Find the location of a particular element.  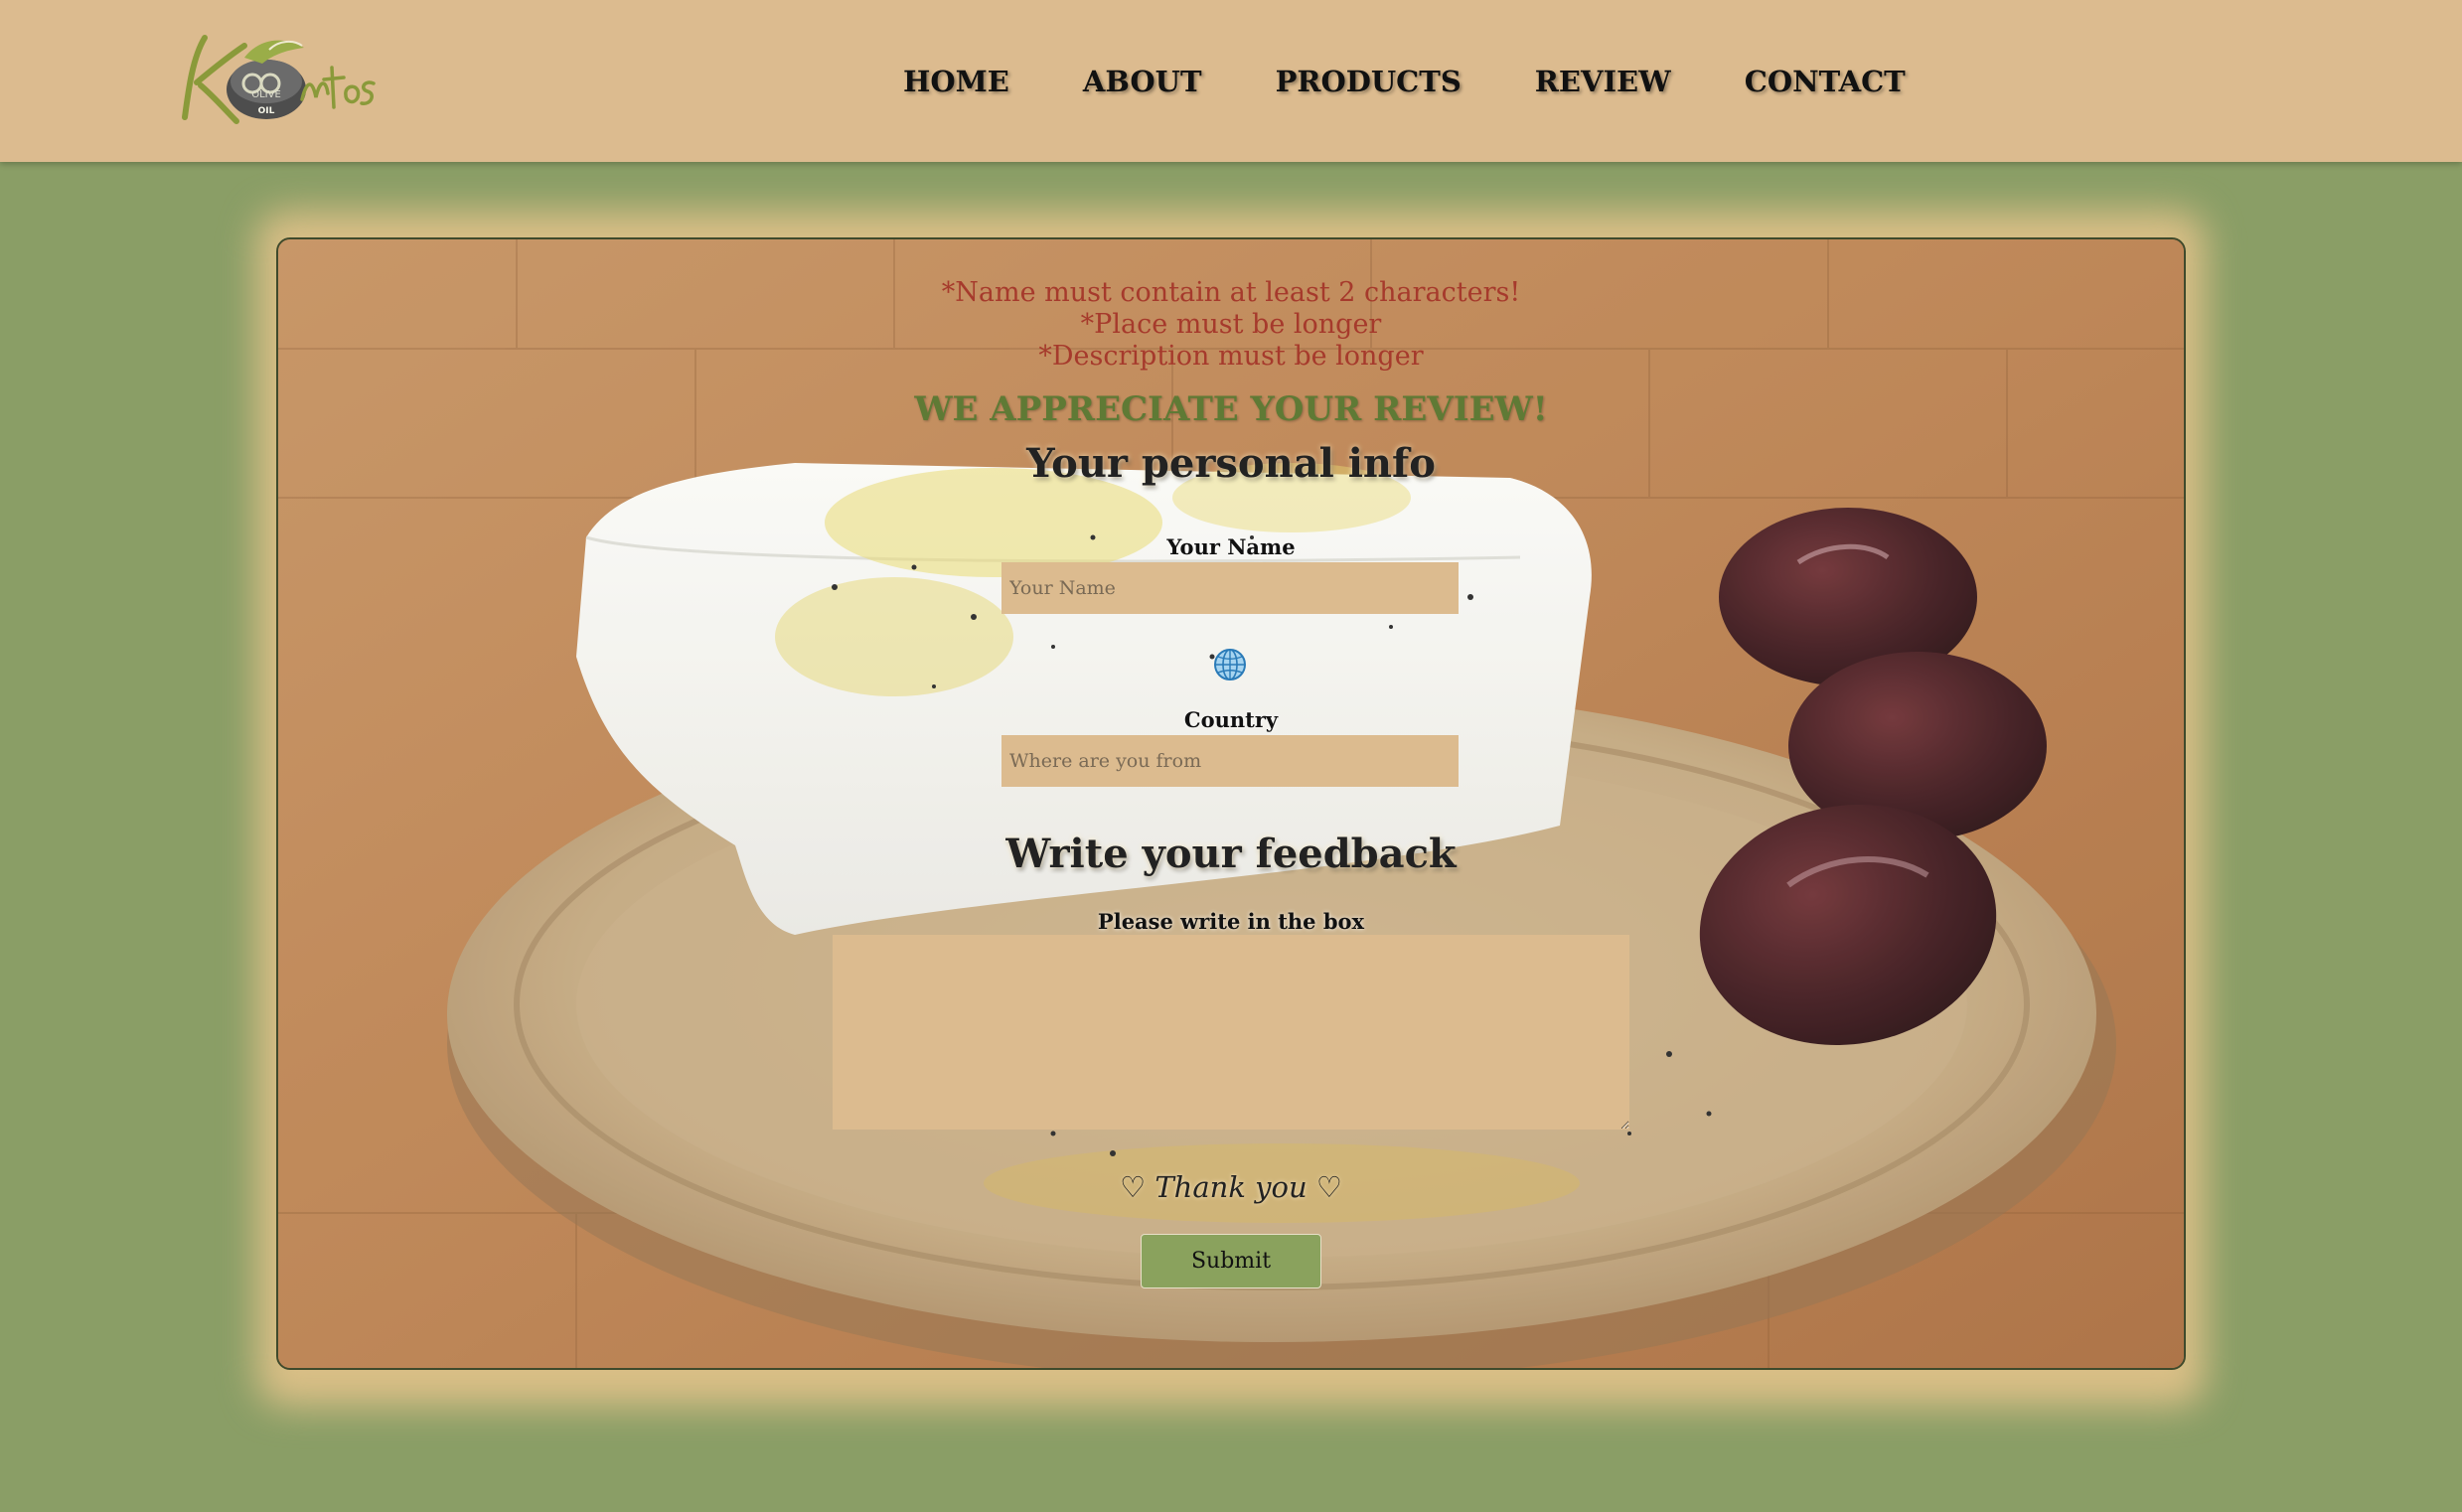

error-description: *Description must be longer is located at coordinates (1231, 356).